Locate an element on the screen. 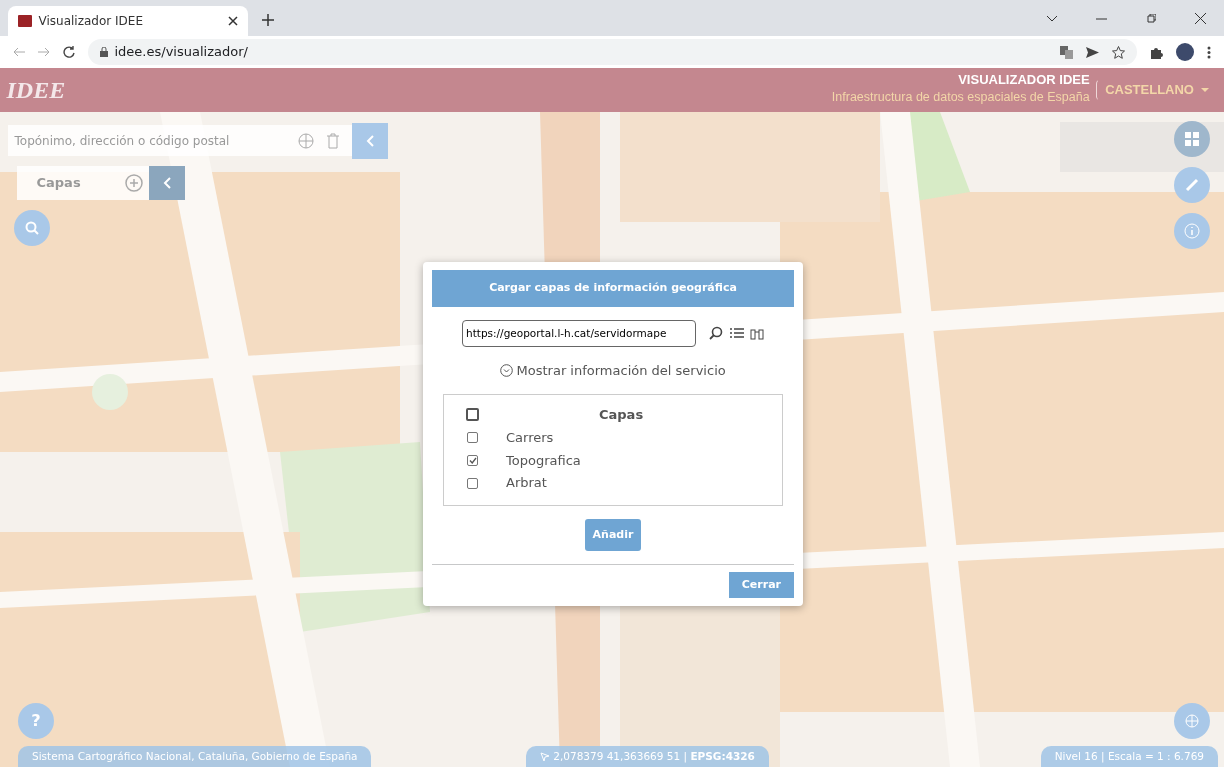 This screenshot has height=767, width=1224. service-info-link: Mostrar información del servicio is located at coordinates (613, 370).